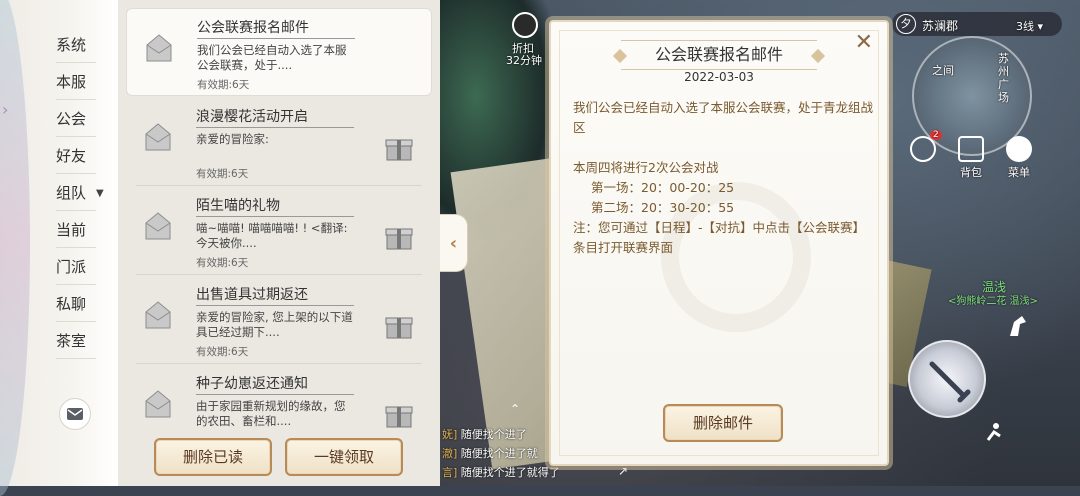  I want to click on bag-icon, so click(971, 149).